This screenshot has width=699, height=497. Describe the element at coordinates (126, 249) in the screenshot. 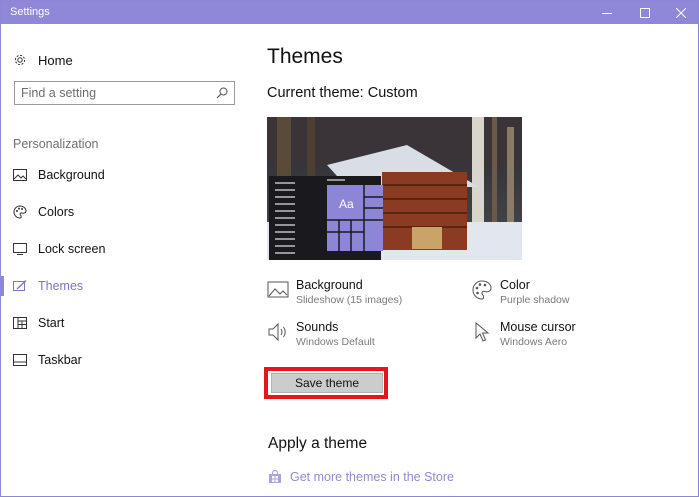

I see `sidebar-item-lock-screen: Lock screen` at that location.